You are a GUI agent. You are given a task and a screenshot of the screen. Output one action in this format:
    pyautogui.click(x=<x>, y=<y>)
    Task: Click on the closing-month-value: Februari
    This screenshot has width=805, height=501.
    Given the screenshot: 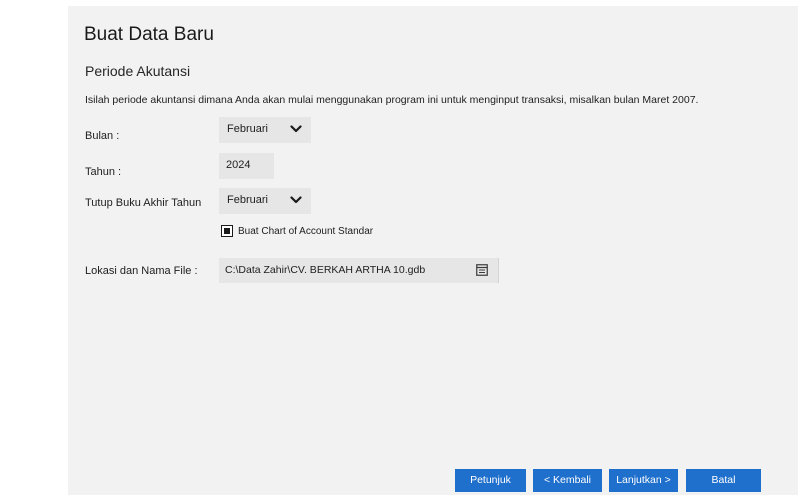 What is the action you would take?
    pyautogui.click(x=247, y=200)
    